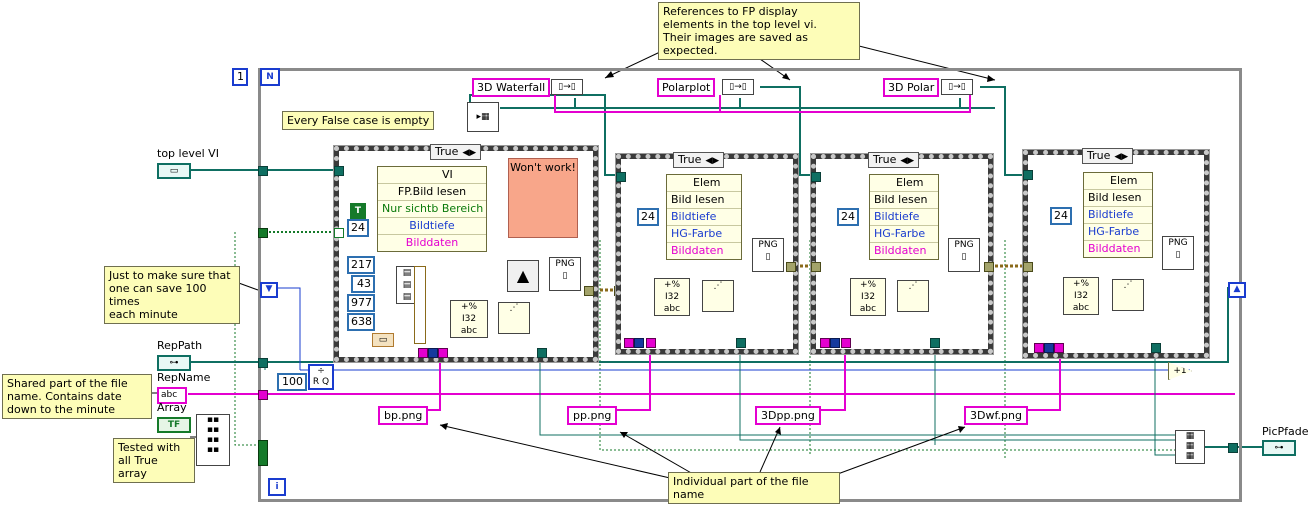 Image resolution: width=1309 pixels, height=507 pixels. Describe the element at coordinates (835, 343) in the screenshot. I see `case3-tunnel-i` at that location.